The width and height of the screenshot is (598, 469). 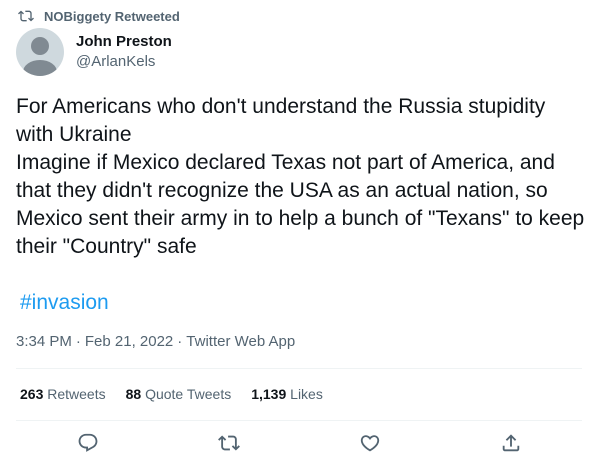 I want to click on tweet-stats: 263 Retweets 88 Quote Tweets 1,139 Likes, so click(x=171, y=394).